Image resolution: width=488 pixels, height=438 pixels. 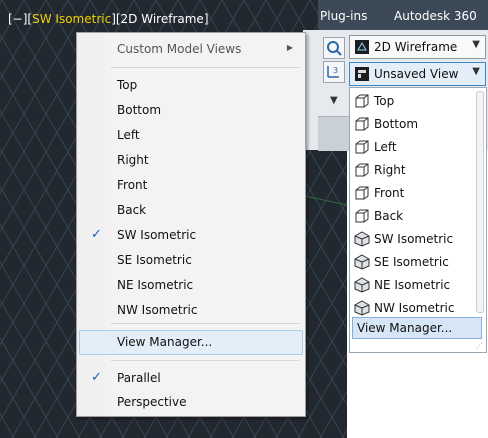 What do you see at coordinates (132, 185) in the screenshot?
I see `menu-item-label: Front` at bounding box center [132, 185].